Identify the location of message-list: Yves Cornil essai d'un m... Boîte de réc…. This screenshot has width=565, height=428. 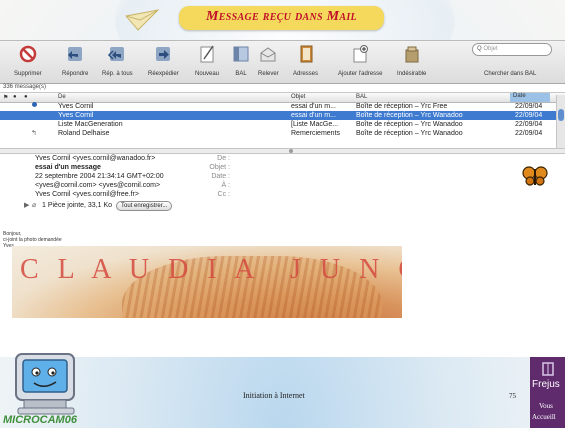
(282, 125).